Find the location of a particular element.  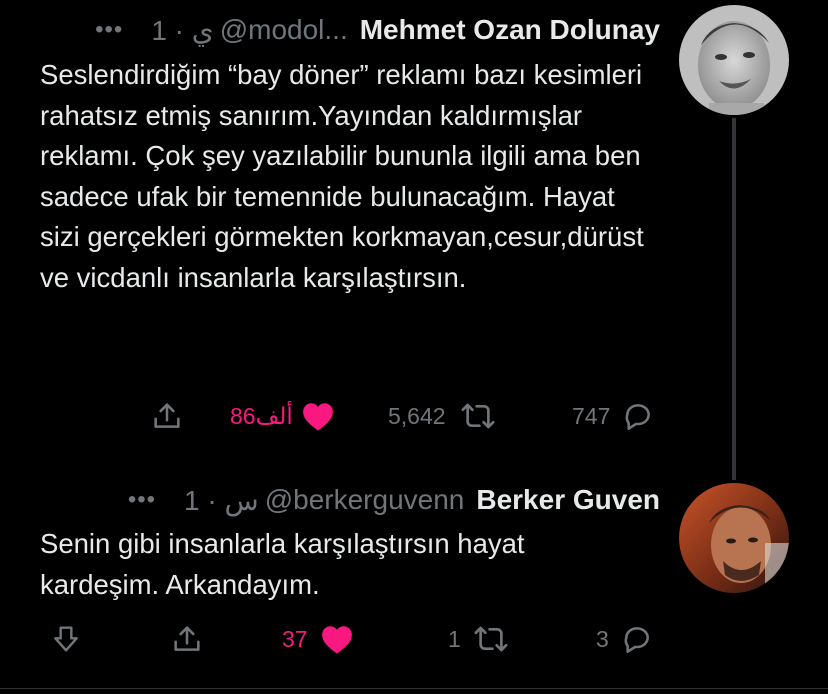

retweet-button: 1 is located at coordinates (478, 639).